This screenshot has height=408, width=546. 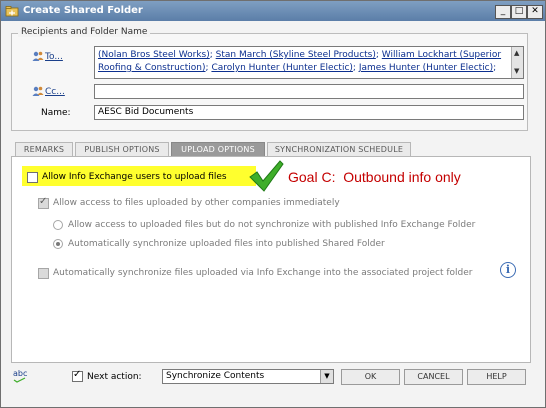 I want to click on next-action-label: Next action:, so click(x=114, y=377).